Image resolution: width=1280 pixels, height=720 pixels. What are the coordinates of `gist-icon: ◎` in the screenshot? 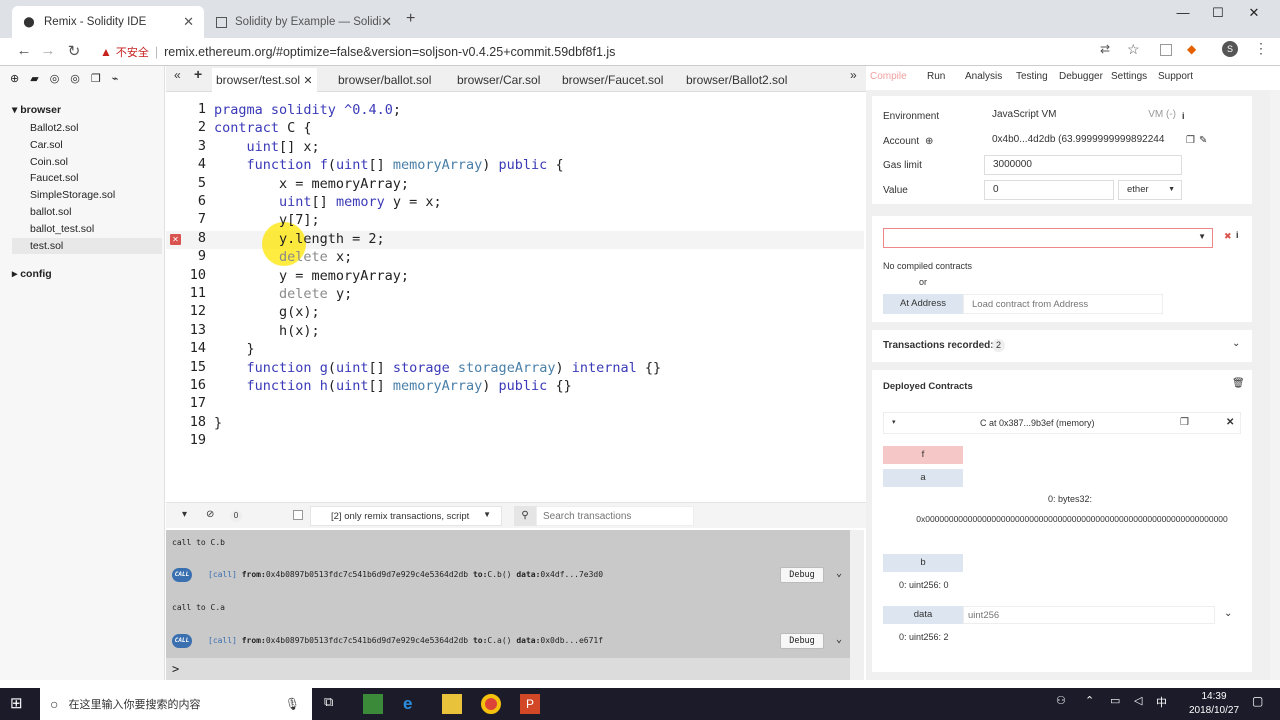 It's located at (75, 78).